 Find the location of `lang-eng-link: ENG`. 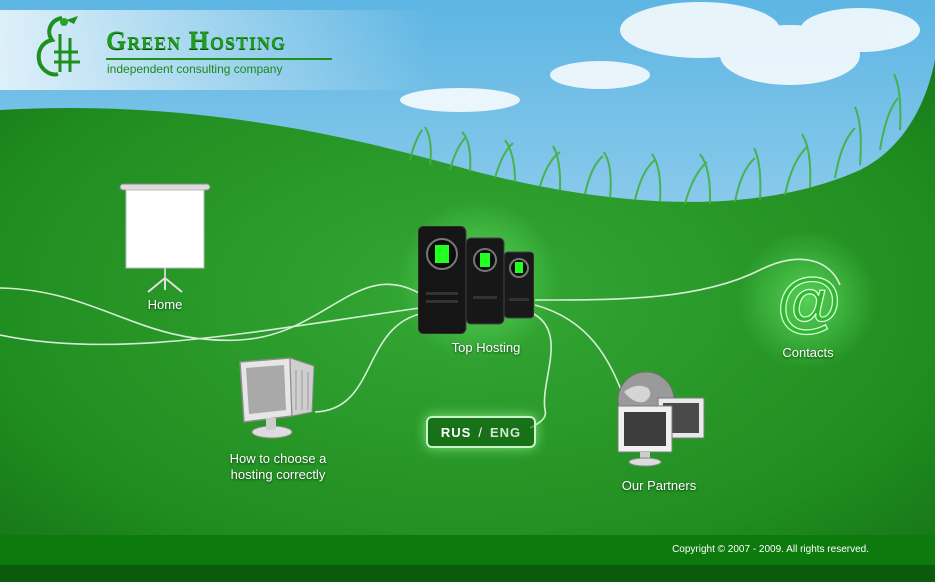

lang-eng-link: ENG is located at coordinates (505, 432).